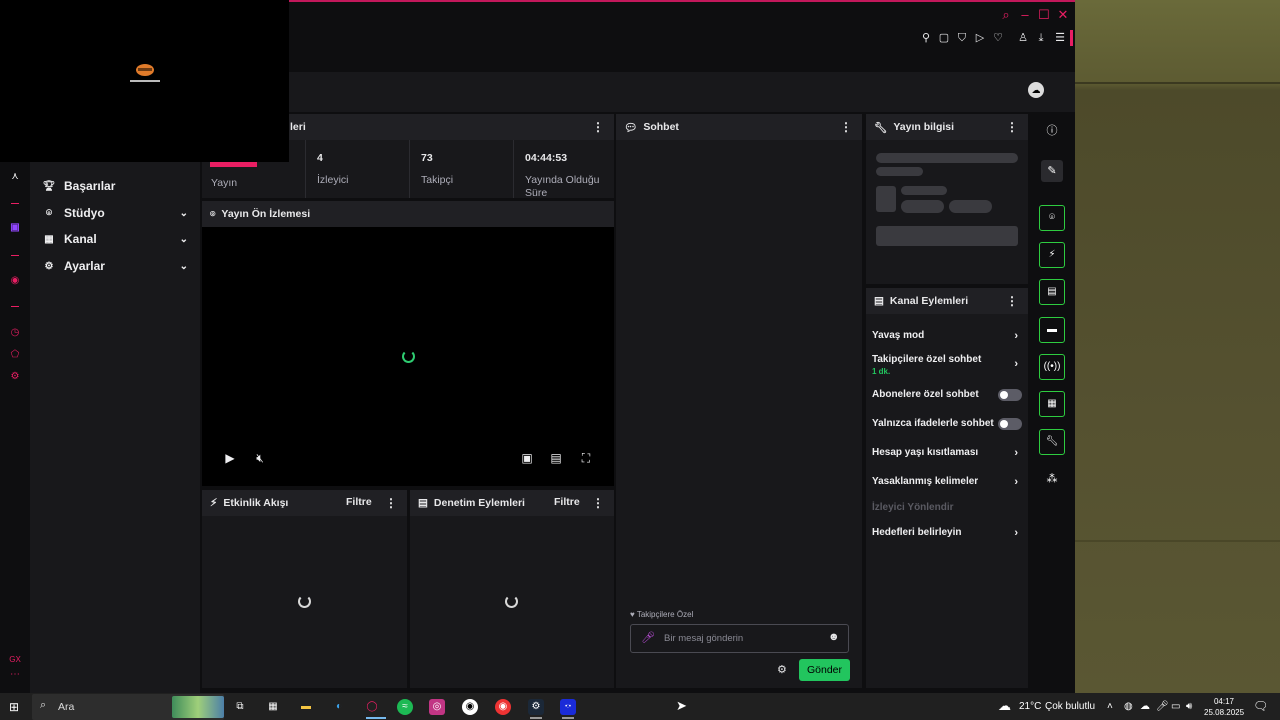 The height and width of the screenshot is (720, 1280). I want to click on stat-value: 04:44:53, so click(546, 158).